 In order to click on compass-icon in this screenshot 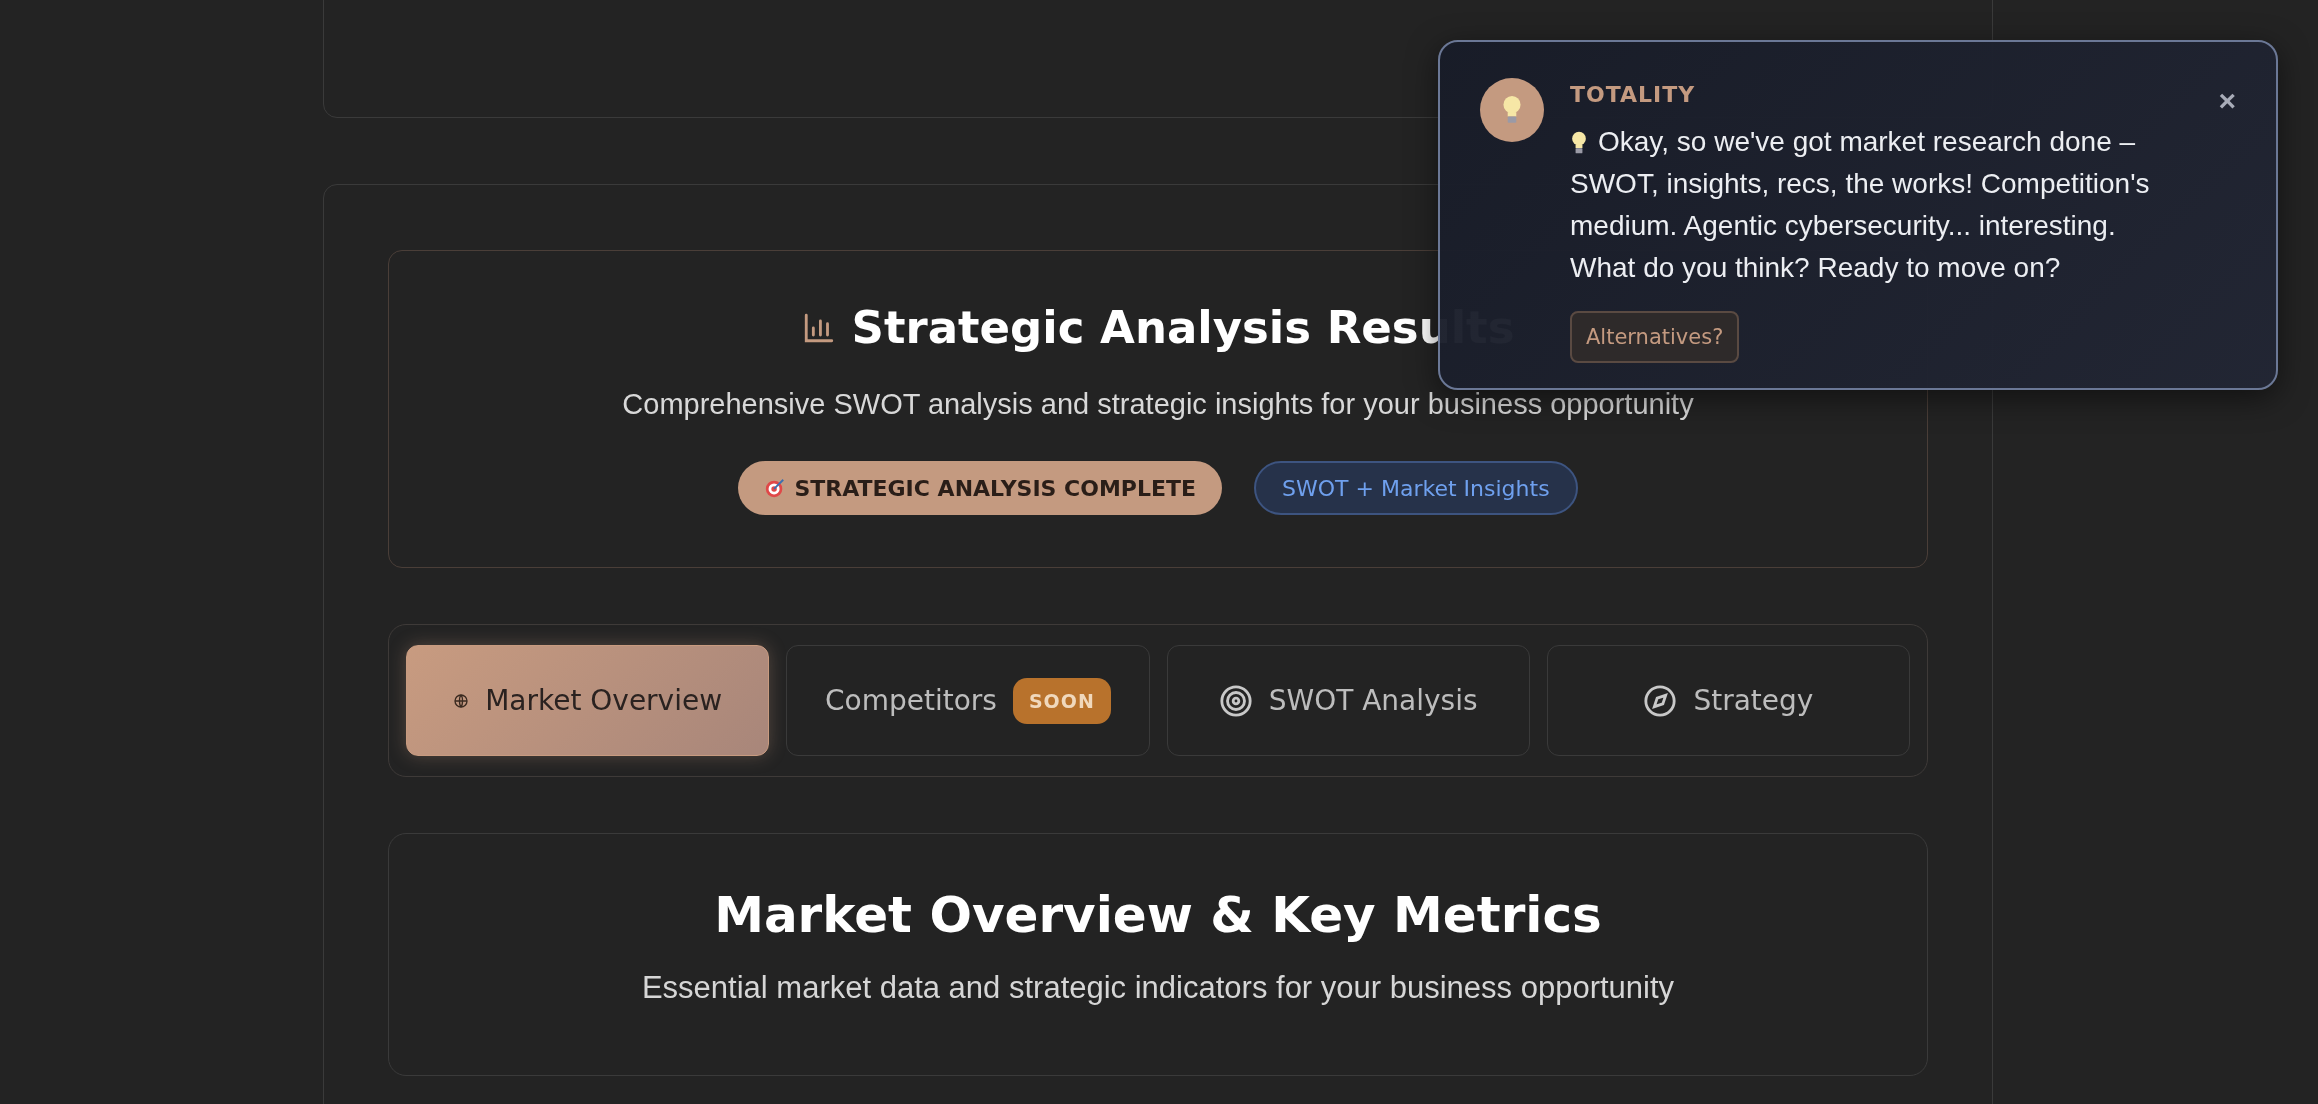, I will do `click(1660, 700)`.